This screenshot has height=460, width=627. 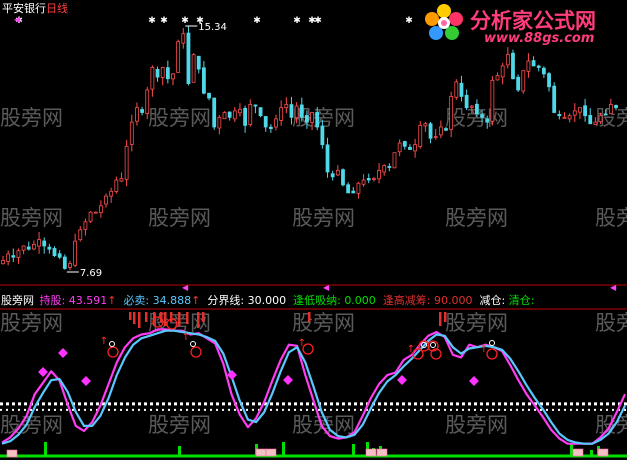 I want to click on sell-signal-icon, so click(x=492, y=354).